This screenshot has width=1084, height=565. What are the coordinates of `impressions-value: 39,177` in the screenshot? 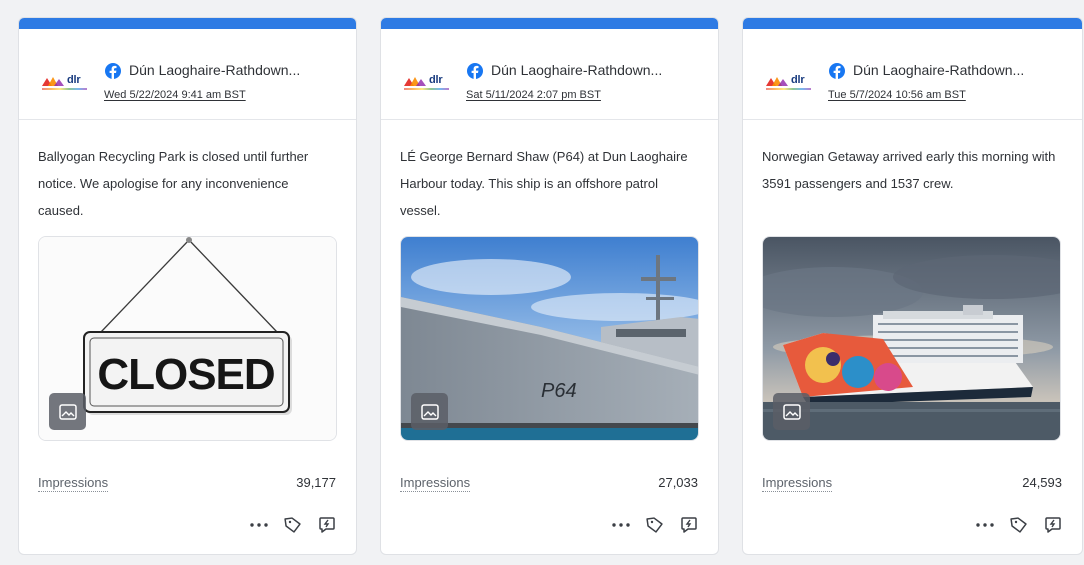 It's located at (316, 482).